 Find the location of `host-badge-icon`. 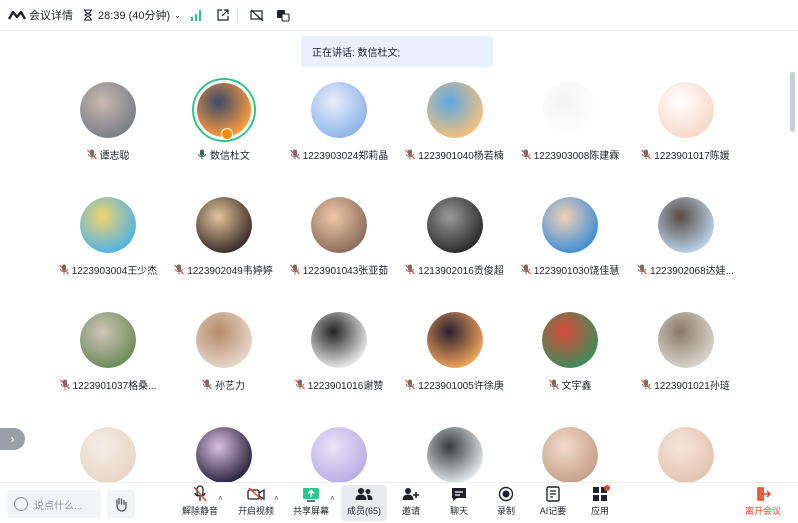

host-badge-icon is located at coordinates (226, 134).